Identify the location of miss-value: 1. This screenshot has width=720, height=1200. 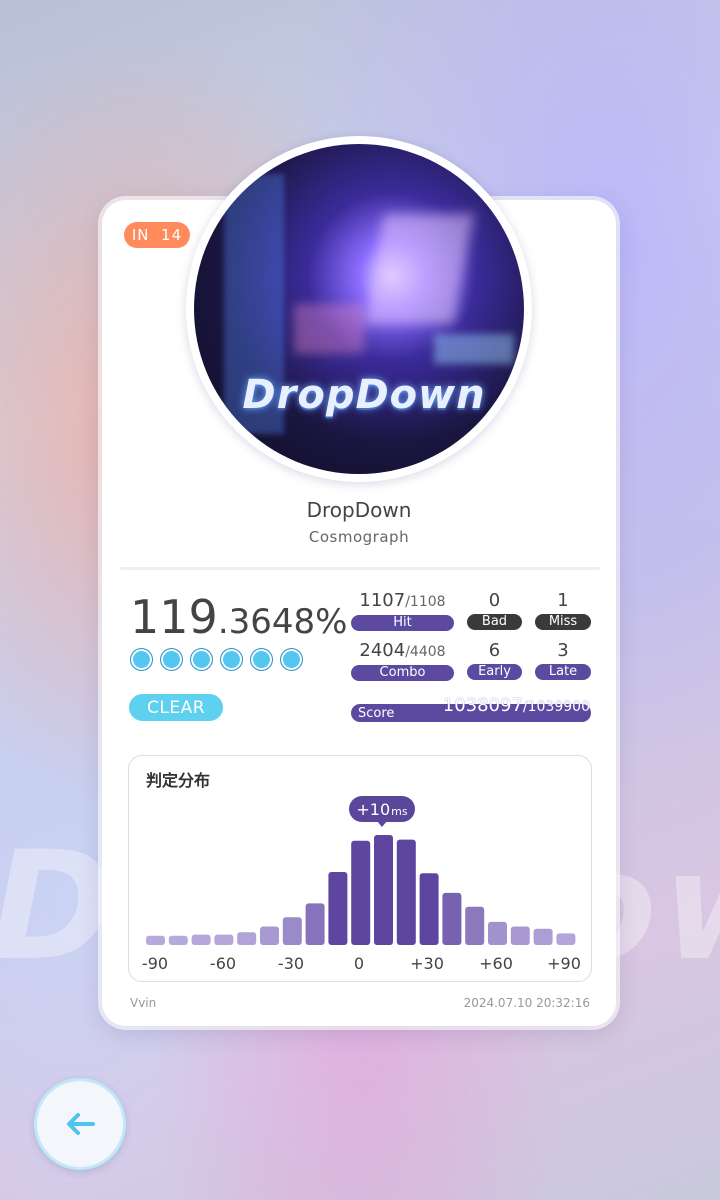
(563, 600).